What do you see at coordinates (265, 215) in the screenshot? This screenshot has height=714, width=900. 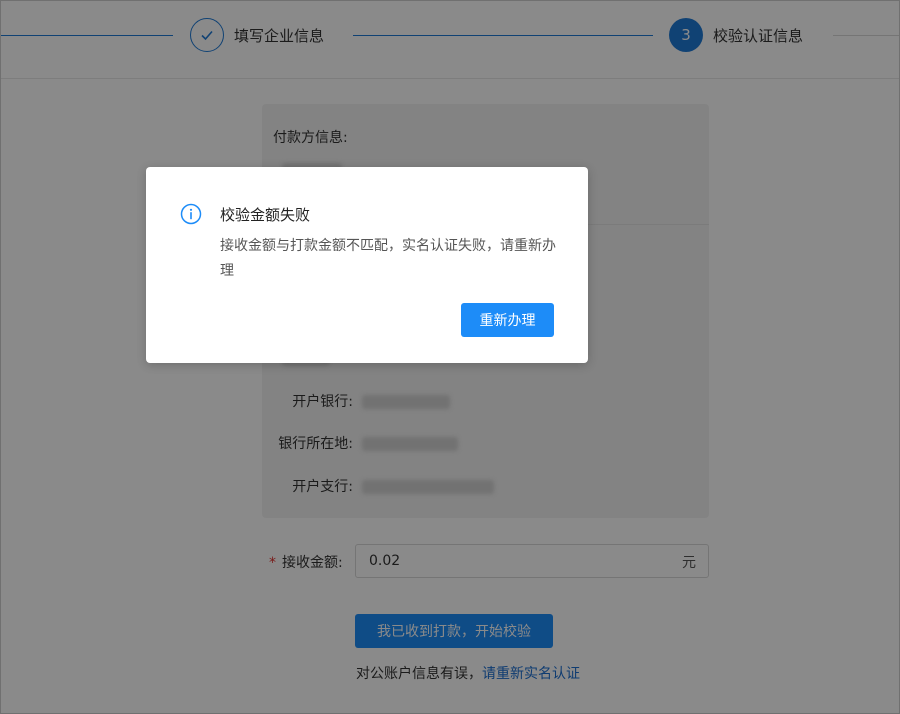 I see `dialog-title: 校验金额失败` at bounding box center [265, 215].